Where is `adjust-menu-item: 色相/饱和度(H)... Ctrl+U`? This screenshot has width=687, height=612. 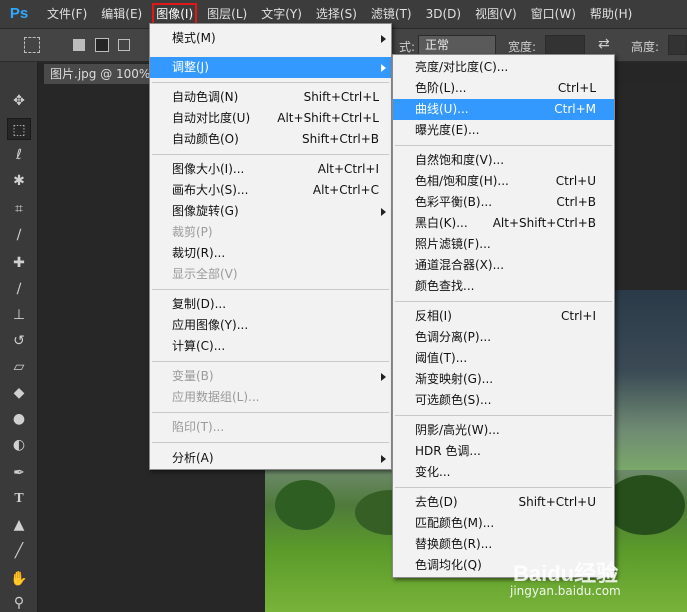 adjust-menu-item: 色相/饱和度(H)... Ctrl+U is located at coordinates (503, 181).